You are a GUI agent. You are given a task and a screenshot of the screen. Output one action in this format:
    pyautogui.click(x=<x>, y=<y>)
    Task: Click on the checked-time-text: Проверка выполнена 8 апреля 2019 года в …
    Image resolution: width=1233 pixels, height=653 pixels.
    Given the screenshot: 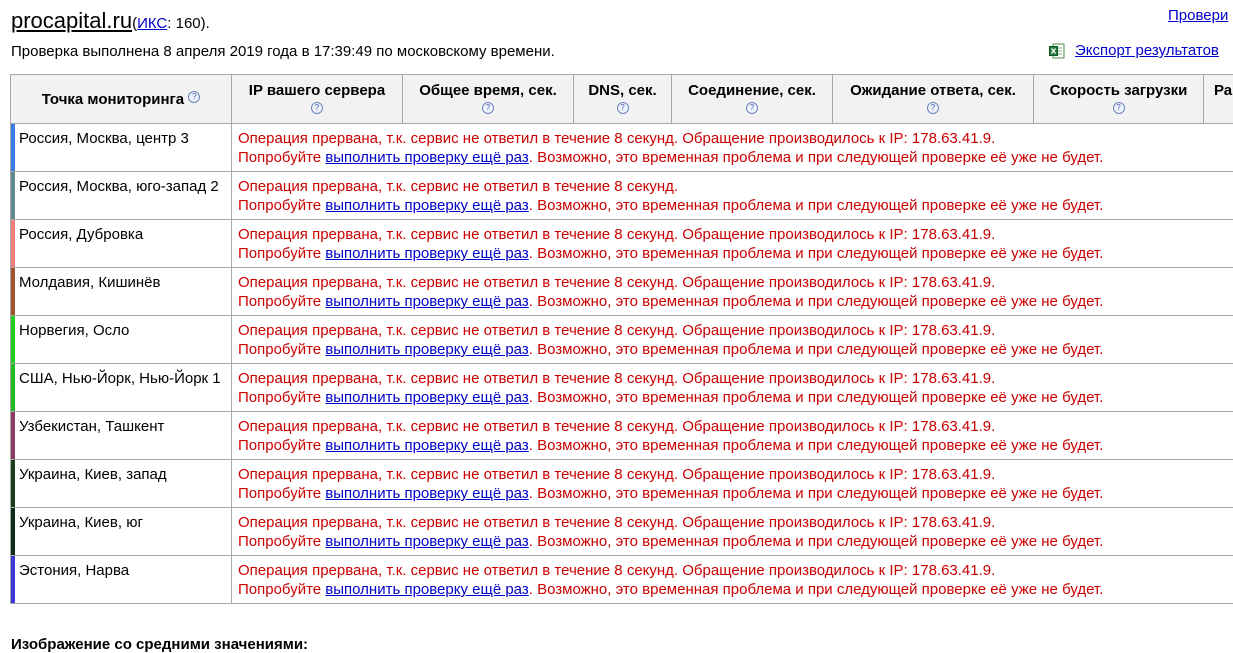 What is the action you would take?
    pyautogui.click(x=283, y=51)
    